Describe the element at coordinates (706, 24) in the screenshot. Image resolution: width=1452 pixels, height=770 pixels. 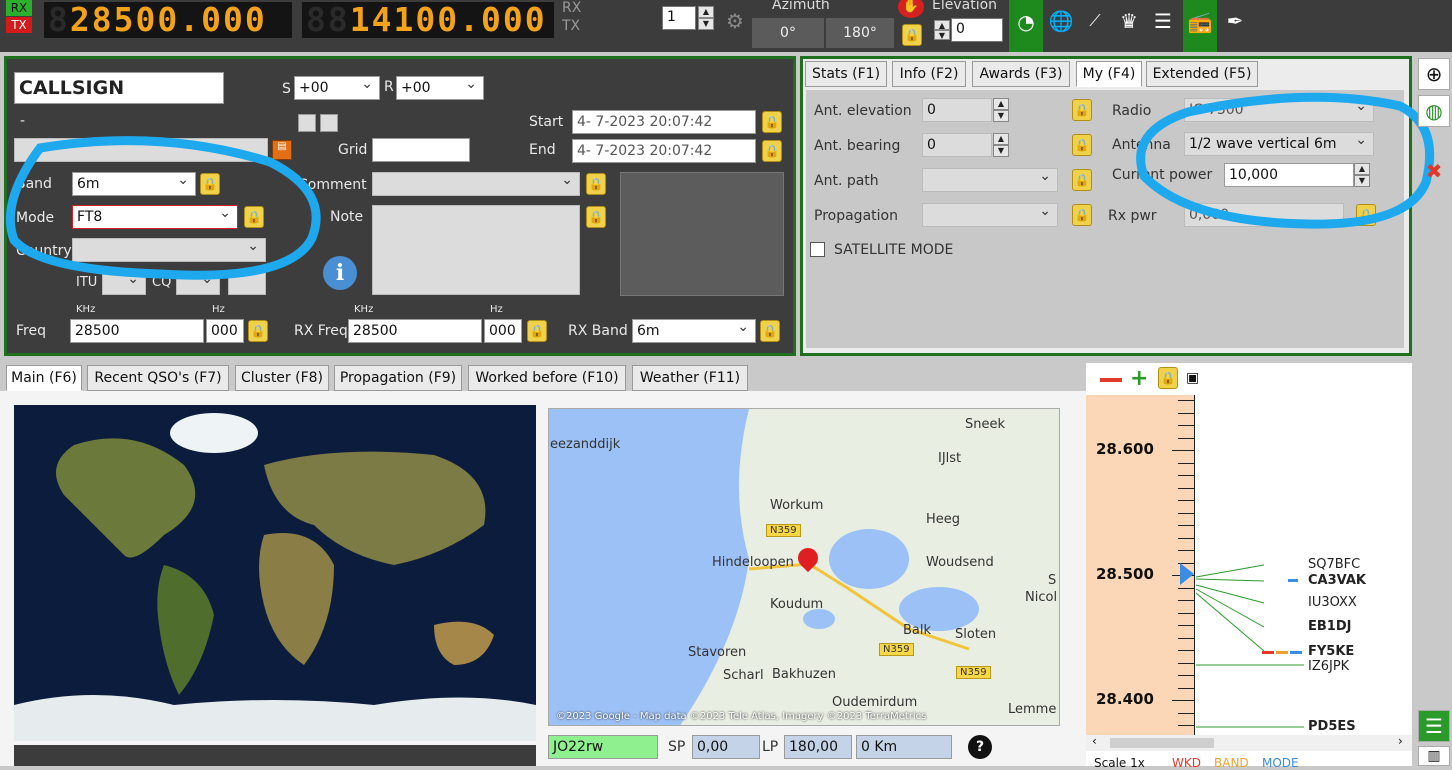
I see `vfo-down-button: ▼` at that location.